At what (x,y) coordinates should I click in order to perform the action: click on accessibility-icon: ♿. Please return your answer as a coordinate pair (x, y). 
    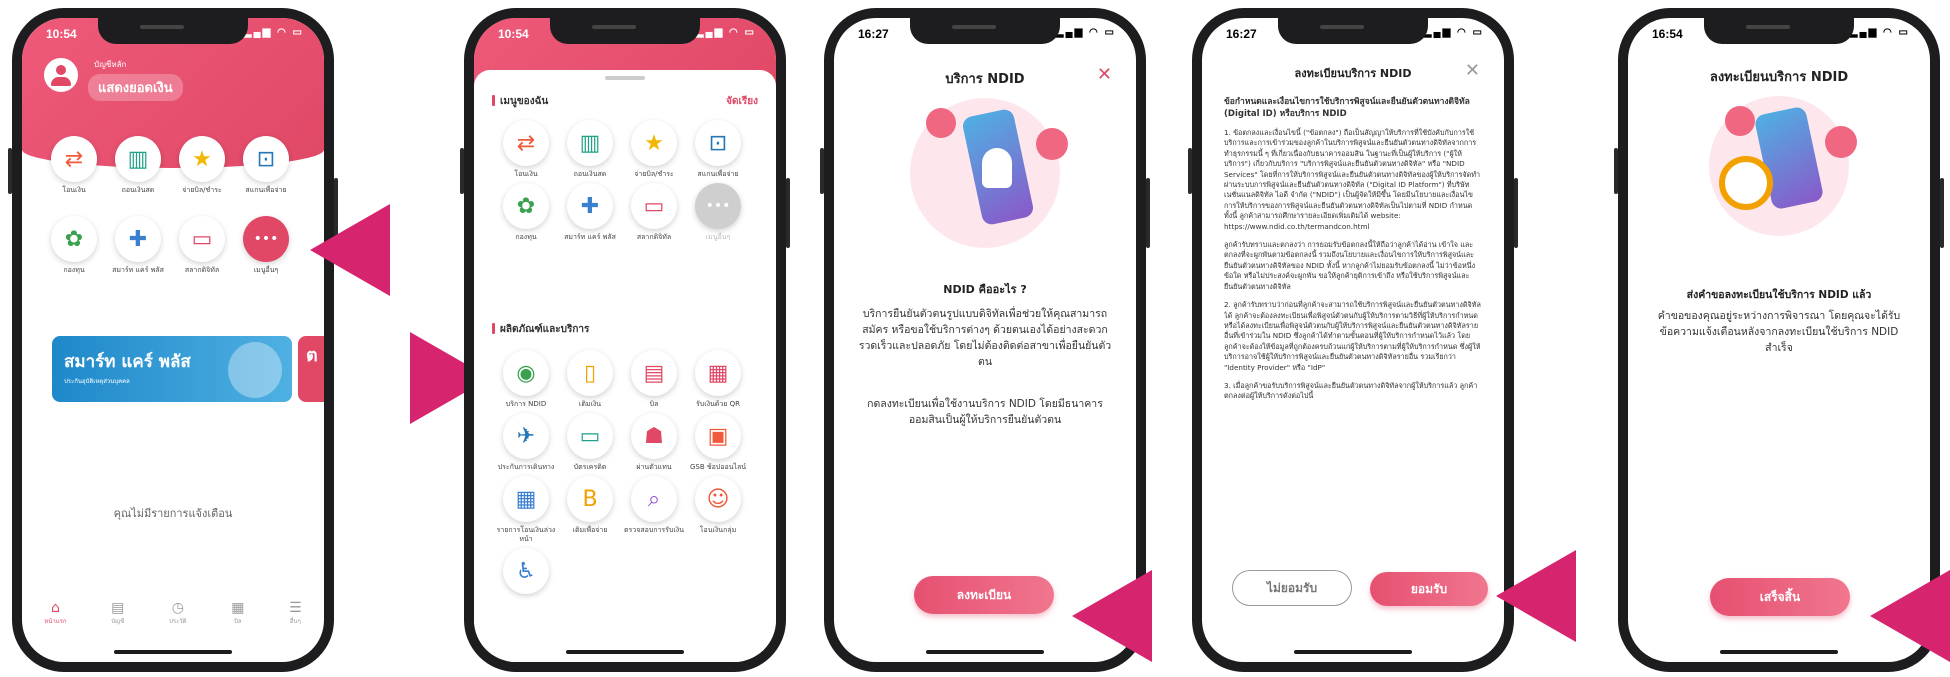
    Looking at the image, I should click on (526, 571).